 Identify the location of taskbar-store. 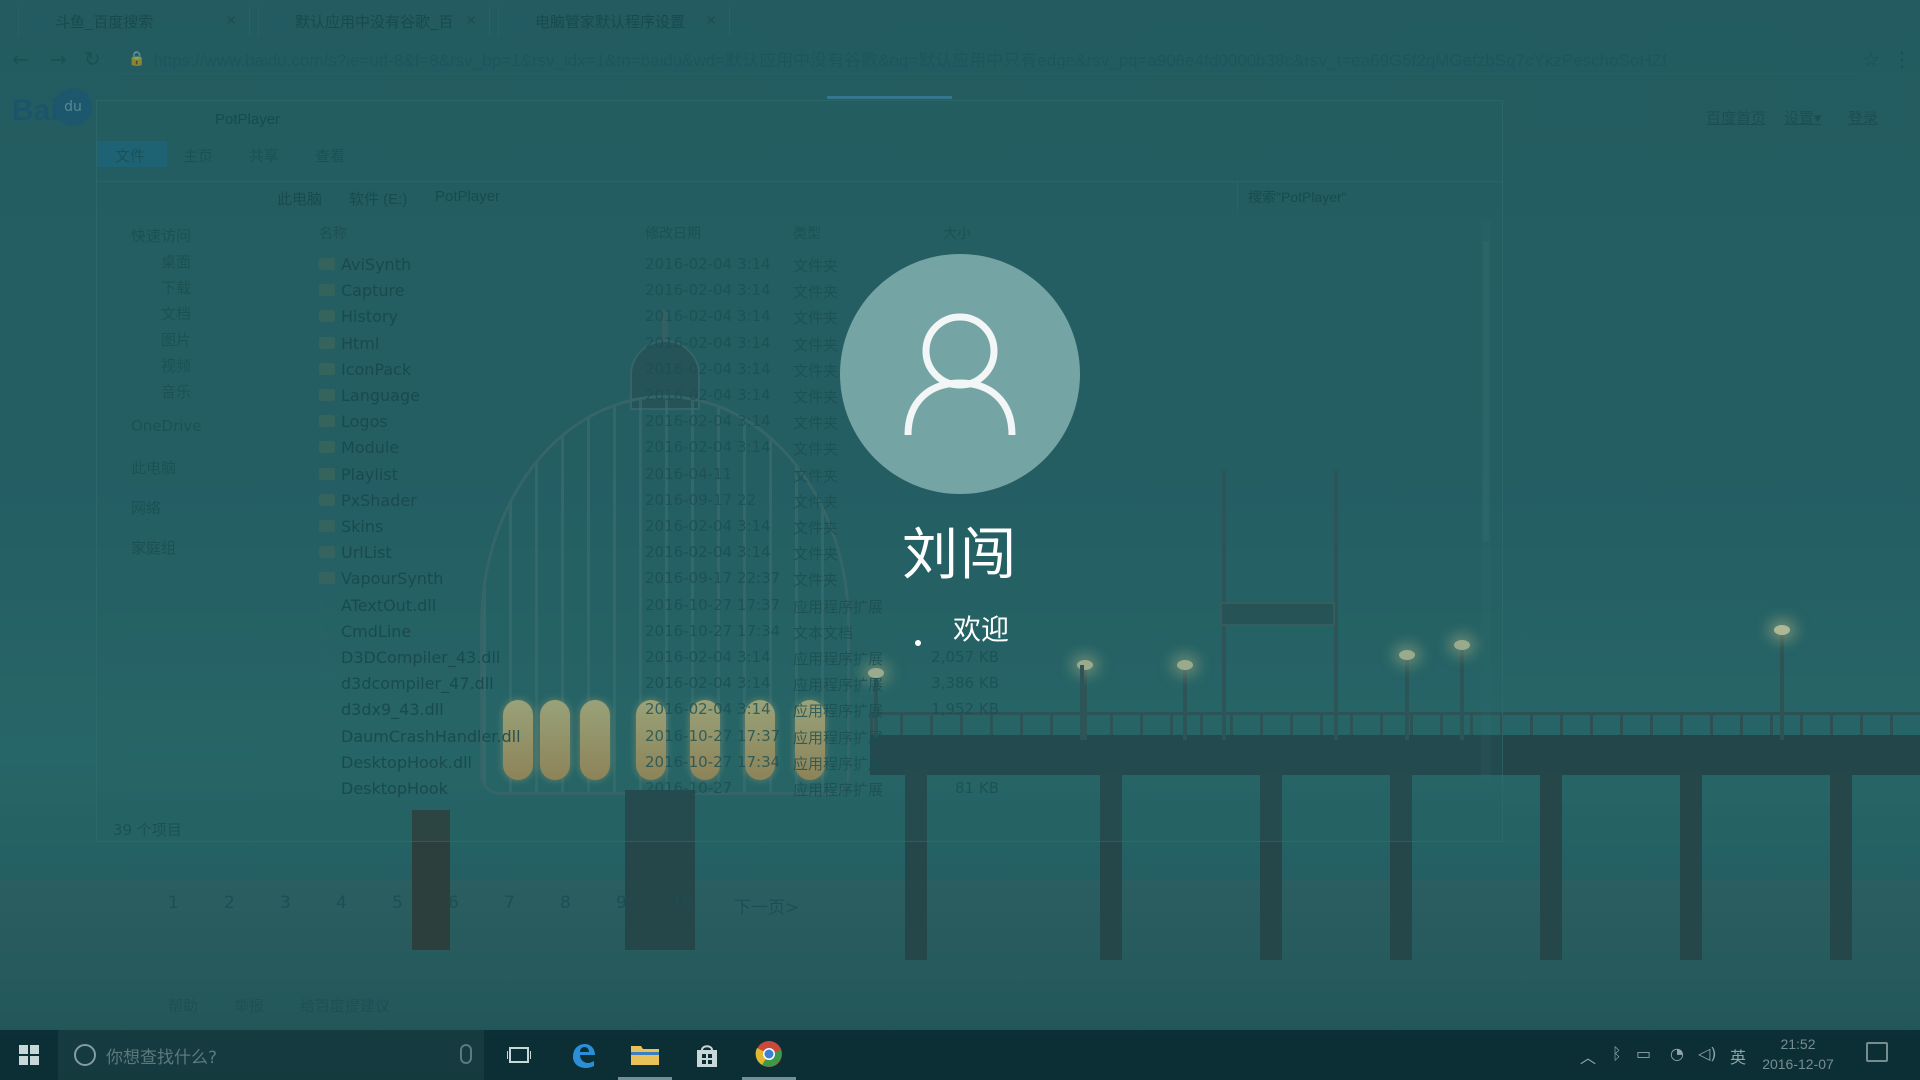
(707, 1055).